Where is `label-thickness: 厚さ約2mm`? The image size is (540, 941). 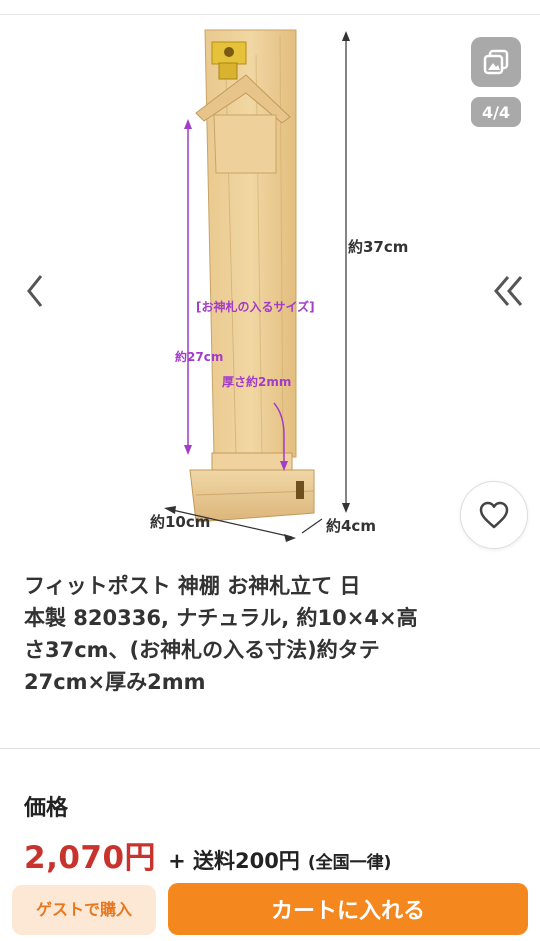 label-thickness: 厚さ約2mm is located at coordinates (256, 381).